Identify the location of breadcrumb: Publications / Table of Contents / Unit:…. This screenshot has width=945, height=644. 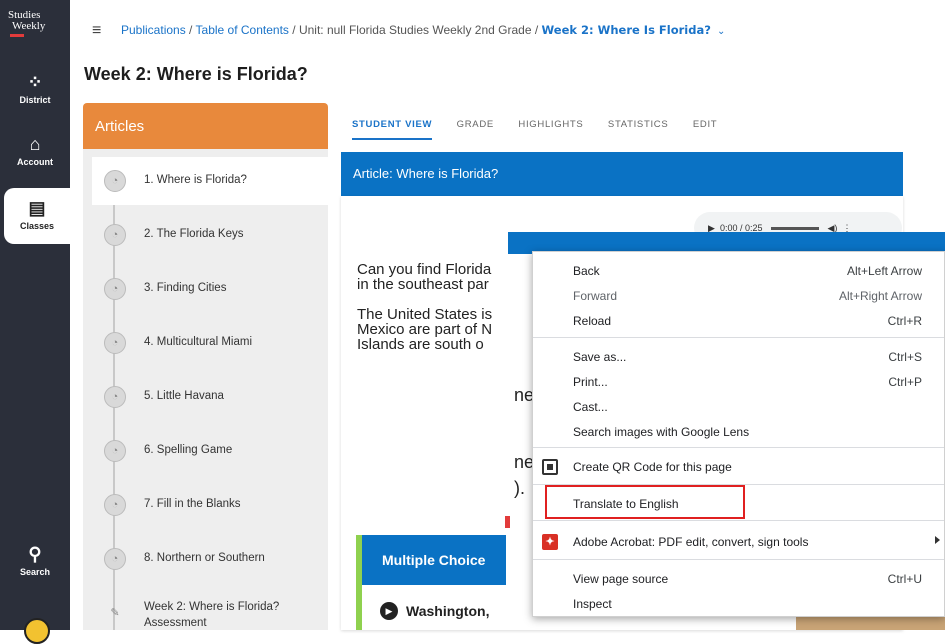
(423, 30).